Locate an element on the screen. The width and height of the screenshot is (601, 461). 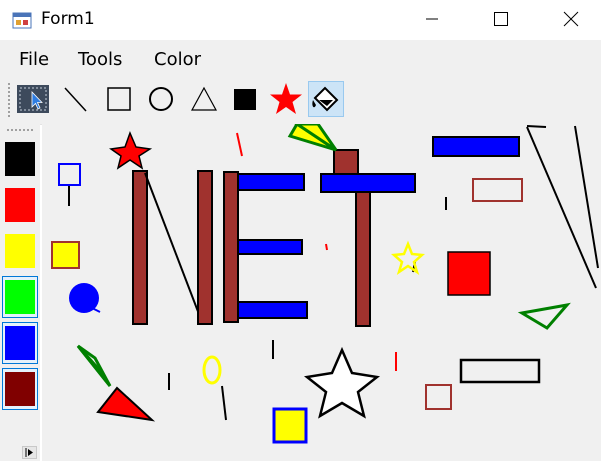
maximize-button is located at coordinates (501, 19).